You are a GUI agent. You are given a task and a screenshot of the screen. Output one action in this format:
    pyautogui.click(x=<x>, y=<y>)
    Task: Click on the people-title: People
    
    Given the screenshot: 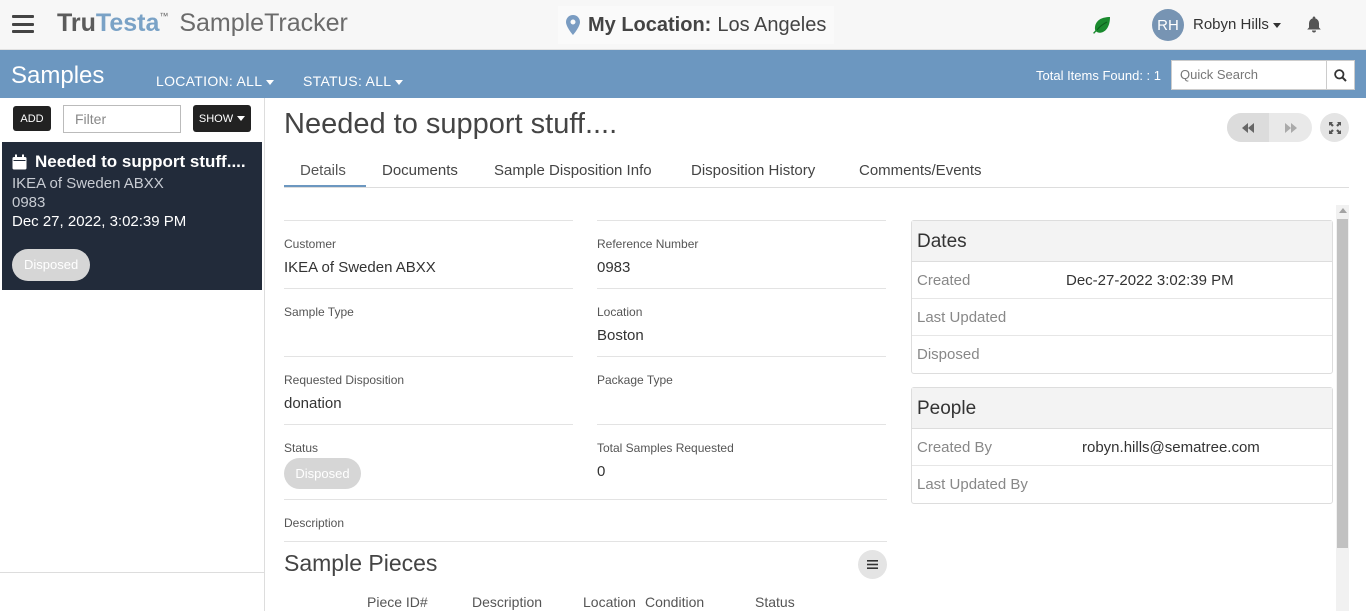 What is the action you would take?
    pyautogui.click(x=1122, y=408)
    